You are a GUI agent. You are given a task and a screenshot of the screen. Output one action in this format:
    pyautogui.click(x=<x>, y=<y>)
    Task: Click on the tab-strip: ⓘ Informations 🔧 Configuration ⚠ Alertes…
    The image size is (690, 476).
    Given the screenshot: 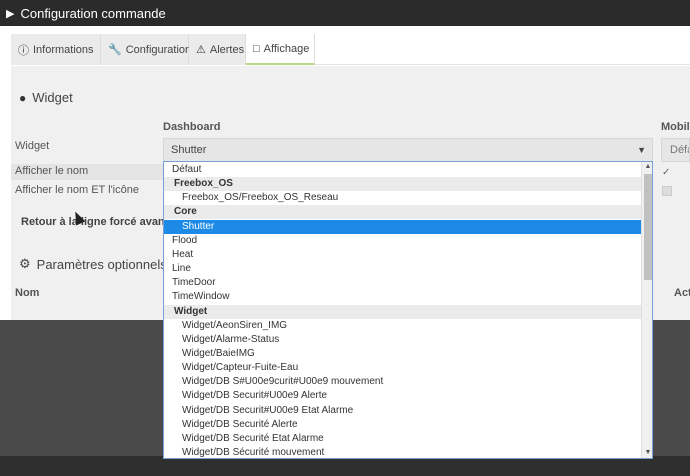 What is the action you would take?
    pyautogui.click(x=350, y=49)
    